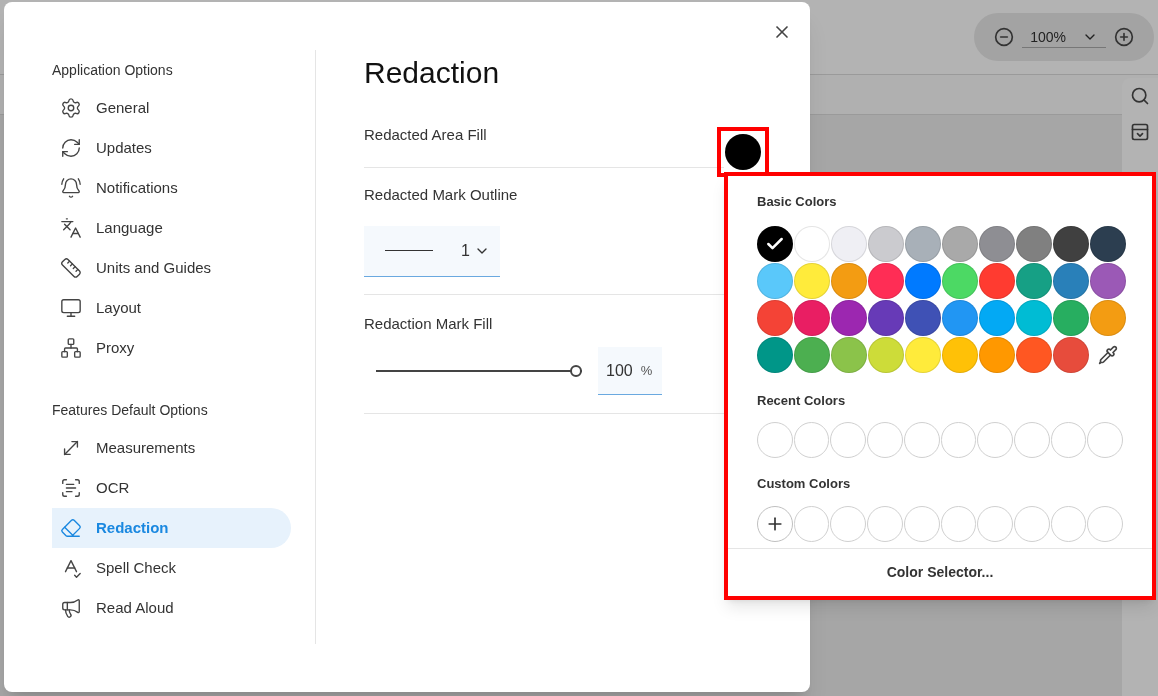 The width and height of the screenshot is (1158, 696). Describe the element at coordinates (1108, 354) in the screenshot. I see `eyedropper-icon` at that location.